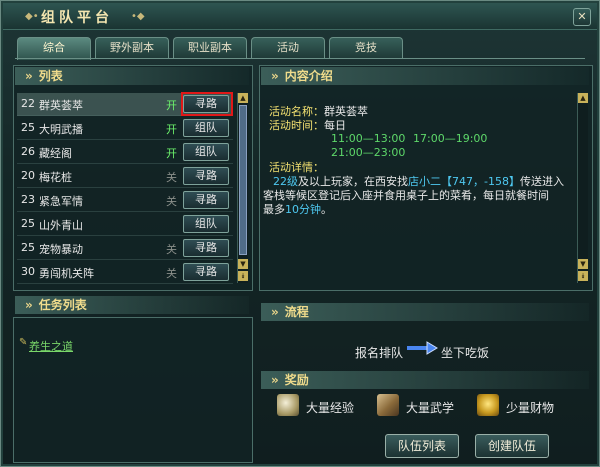 Image resolution: width=600 pixels, height=467 pixels. What do you see at coordinates (28, 199) in the screenshot?
I see `activity-level: 23` at bounding box center [28, 199].